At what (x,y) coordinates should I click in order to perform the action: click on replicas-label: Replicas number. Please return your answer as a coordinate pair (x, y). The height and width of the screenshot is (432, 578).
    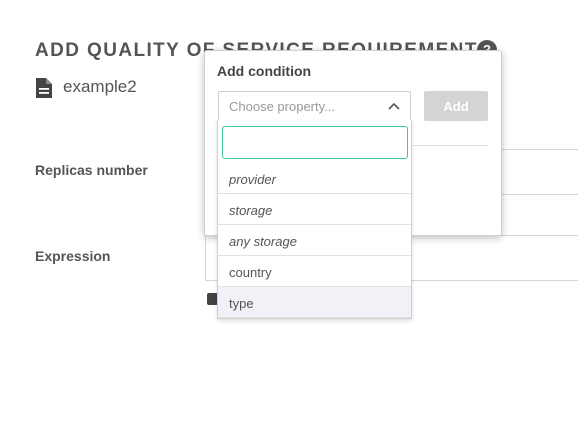
    Looking at the image, I should click on (91, 170).